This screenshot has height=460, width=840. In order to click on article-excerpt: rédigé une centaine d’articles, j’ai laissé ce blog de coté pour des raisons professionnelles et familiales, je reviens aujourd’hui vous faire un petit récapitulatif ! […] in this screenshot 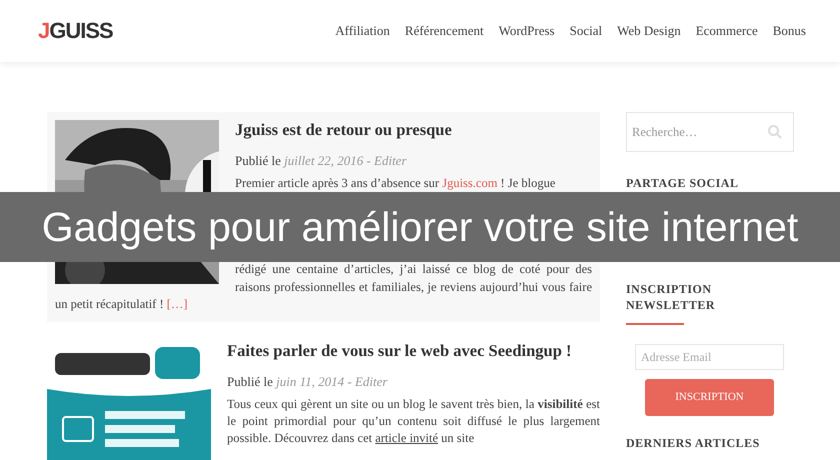, I will do `click(323, 287)`.